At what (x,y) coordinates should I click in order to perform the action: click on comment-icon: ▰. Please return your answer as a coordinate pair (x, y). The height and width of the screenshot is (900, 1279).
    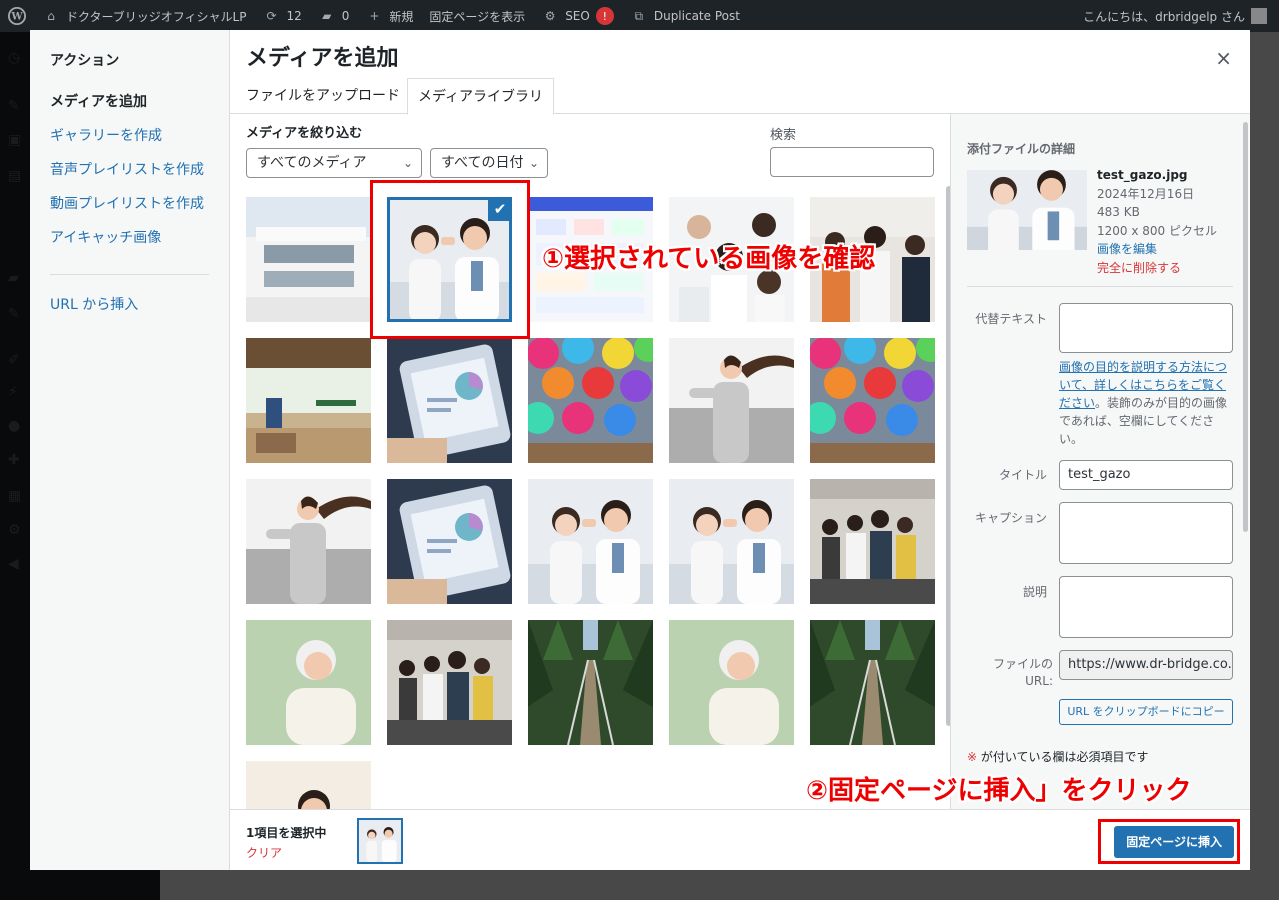
    Looking at the image, I should click on (327, 16).